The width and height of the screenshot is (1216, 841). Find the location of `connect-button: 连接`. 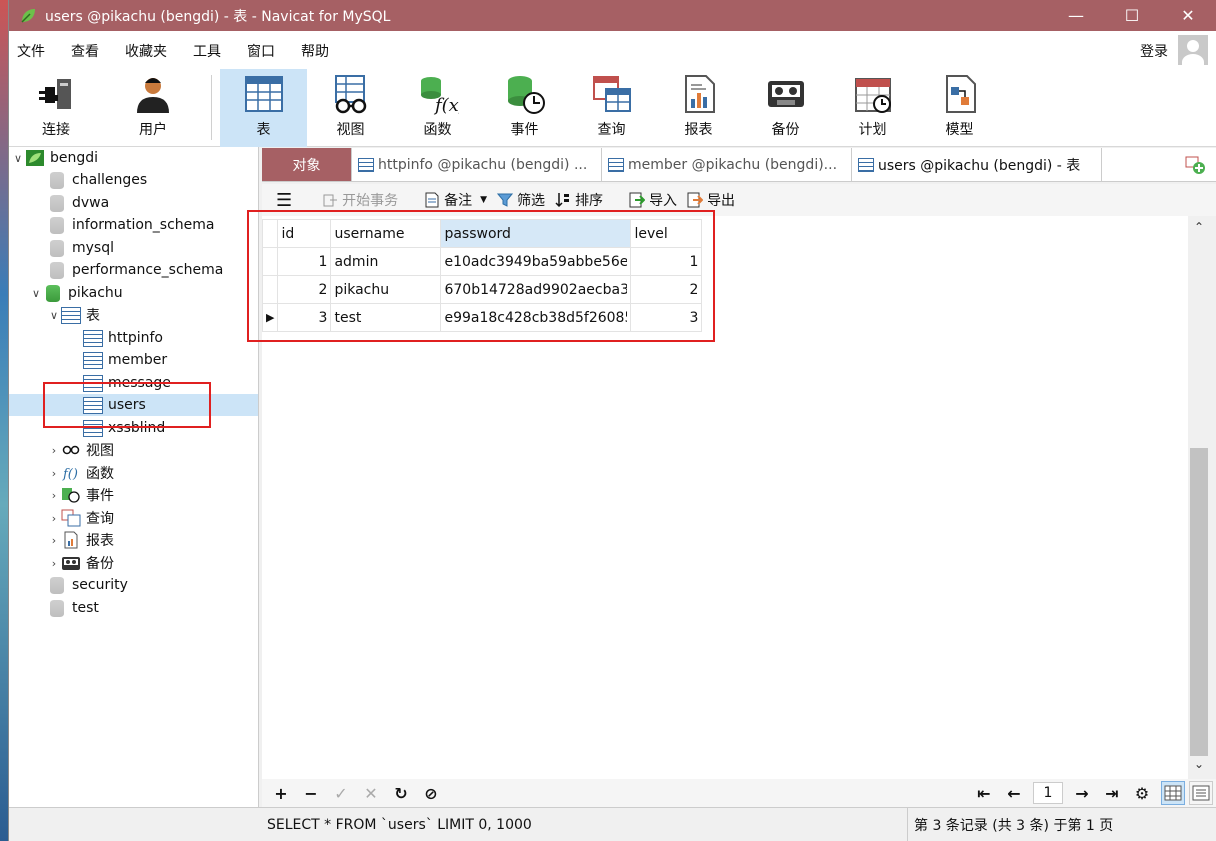

connect-button: 连接 is located at coordinates (56, 108).